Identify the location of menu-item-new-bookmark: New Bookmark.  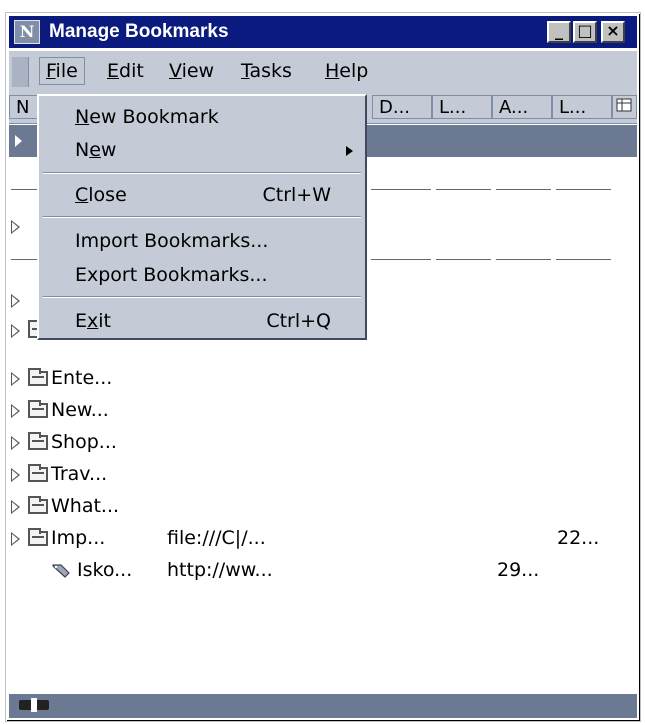
(202, 117).